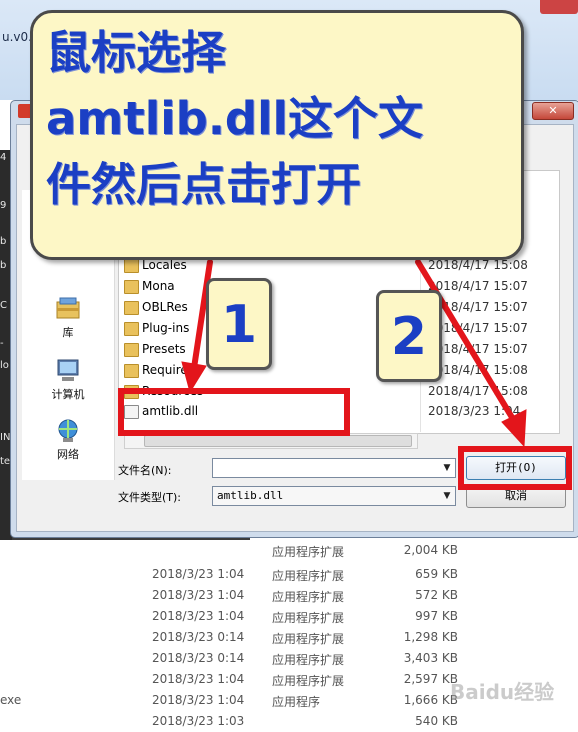  I want to click on step-number-1: 1, so click(239, 324).